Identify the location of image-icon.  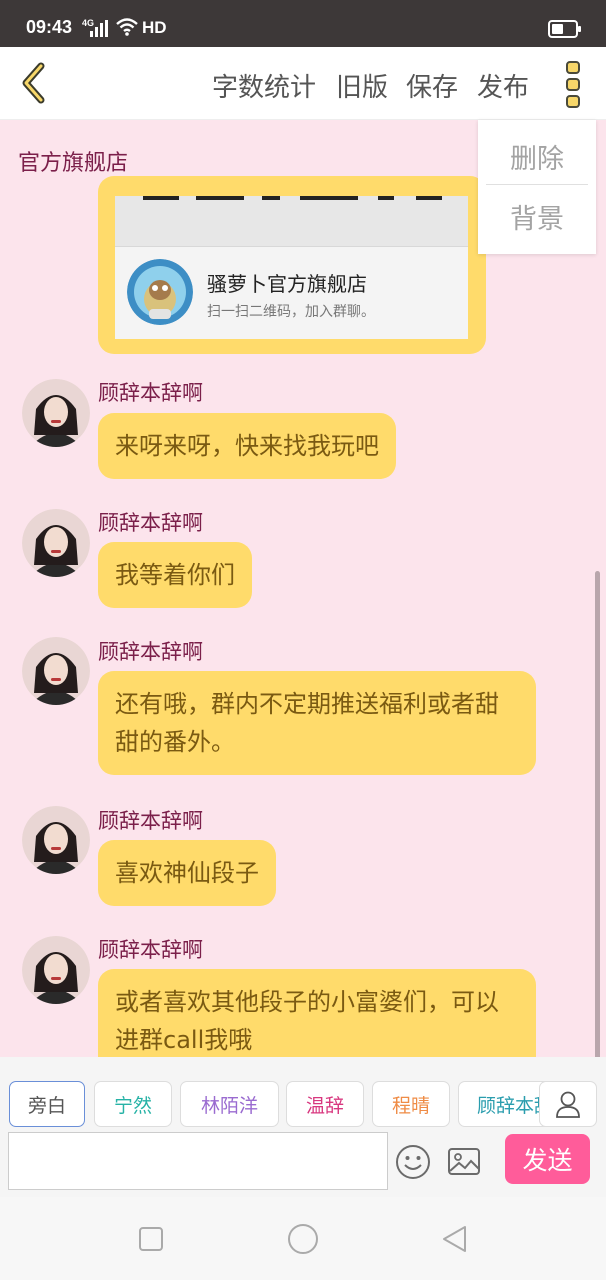
(464, 1161).